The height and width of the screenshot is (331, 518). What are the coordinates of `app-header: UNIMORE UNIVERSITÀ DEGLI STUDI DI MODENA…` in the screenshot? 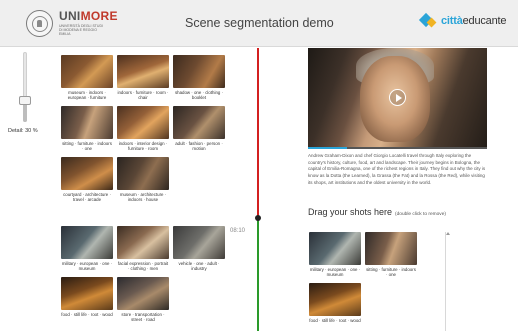 It's located at (259, 23).